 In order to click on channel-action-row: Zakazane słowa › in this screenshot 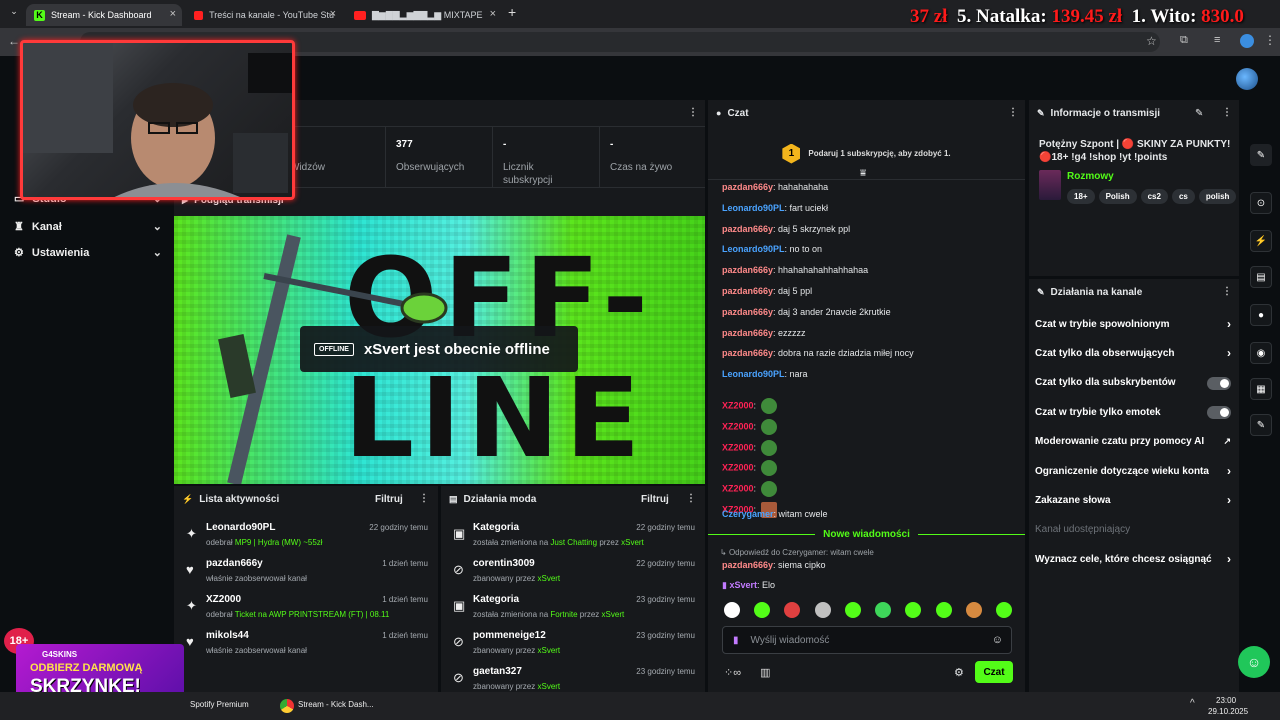, I will do `click(1133, 500)`.